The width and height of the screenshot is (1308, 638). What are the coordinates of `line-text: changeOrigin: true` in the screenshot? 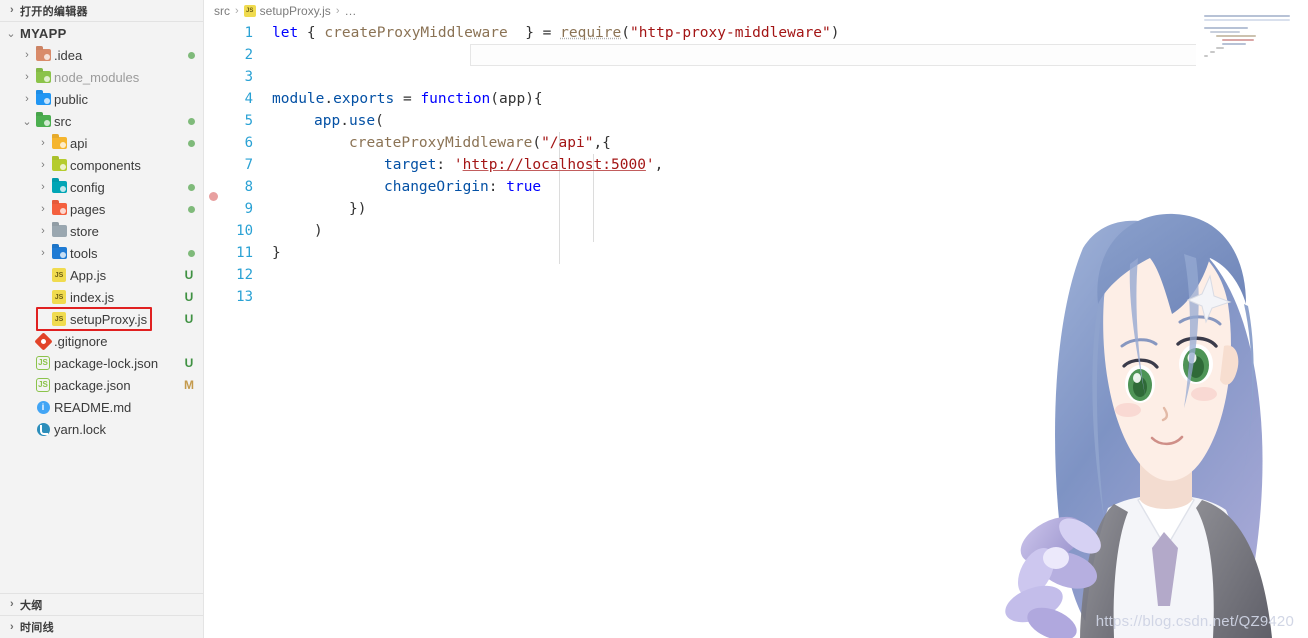 It's located at (401, 187).